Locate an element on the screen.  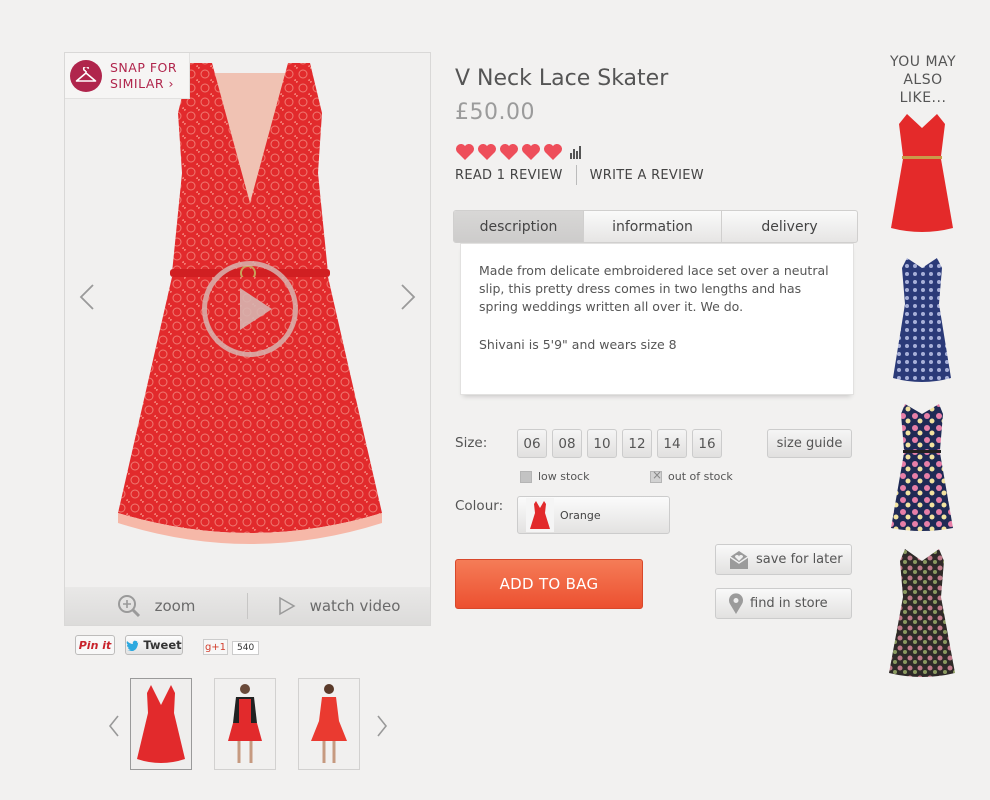
watch-video-label: watch video is located at coordinates (355, 606).